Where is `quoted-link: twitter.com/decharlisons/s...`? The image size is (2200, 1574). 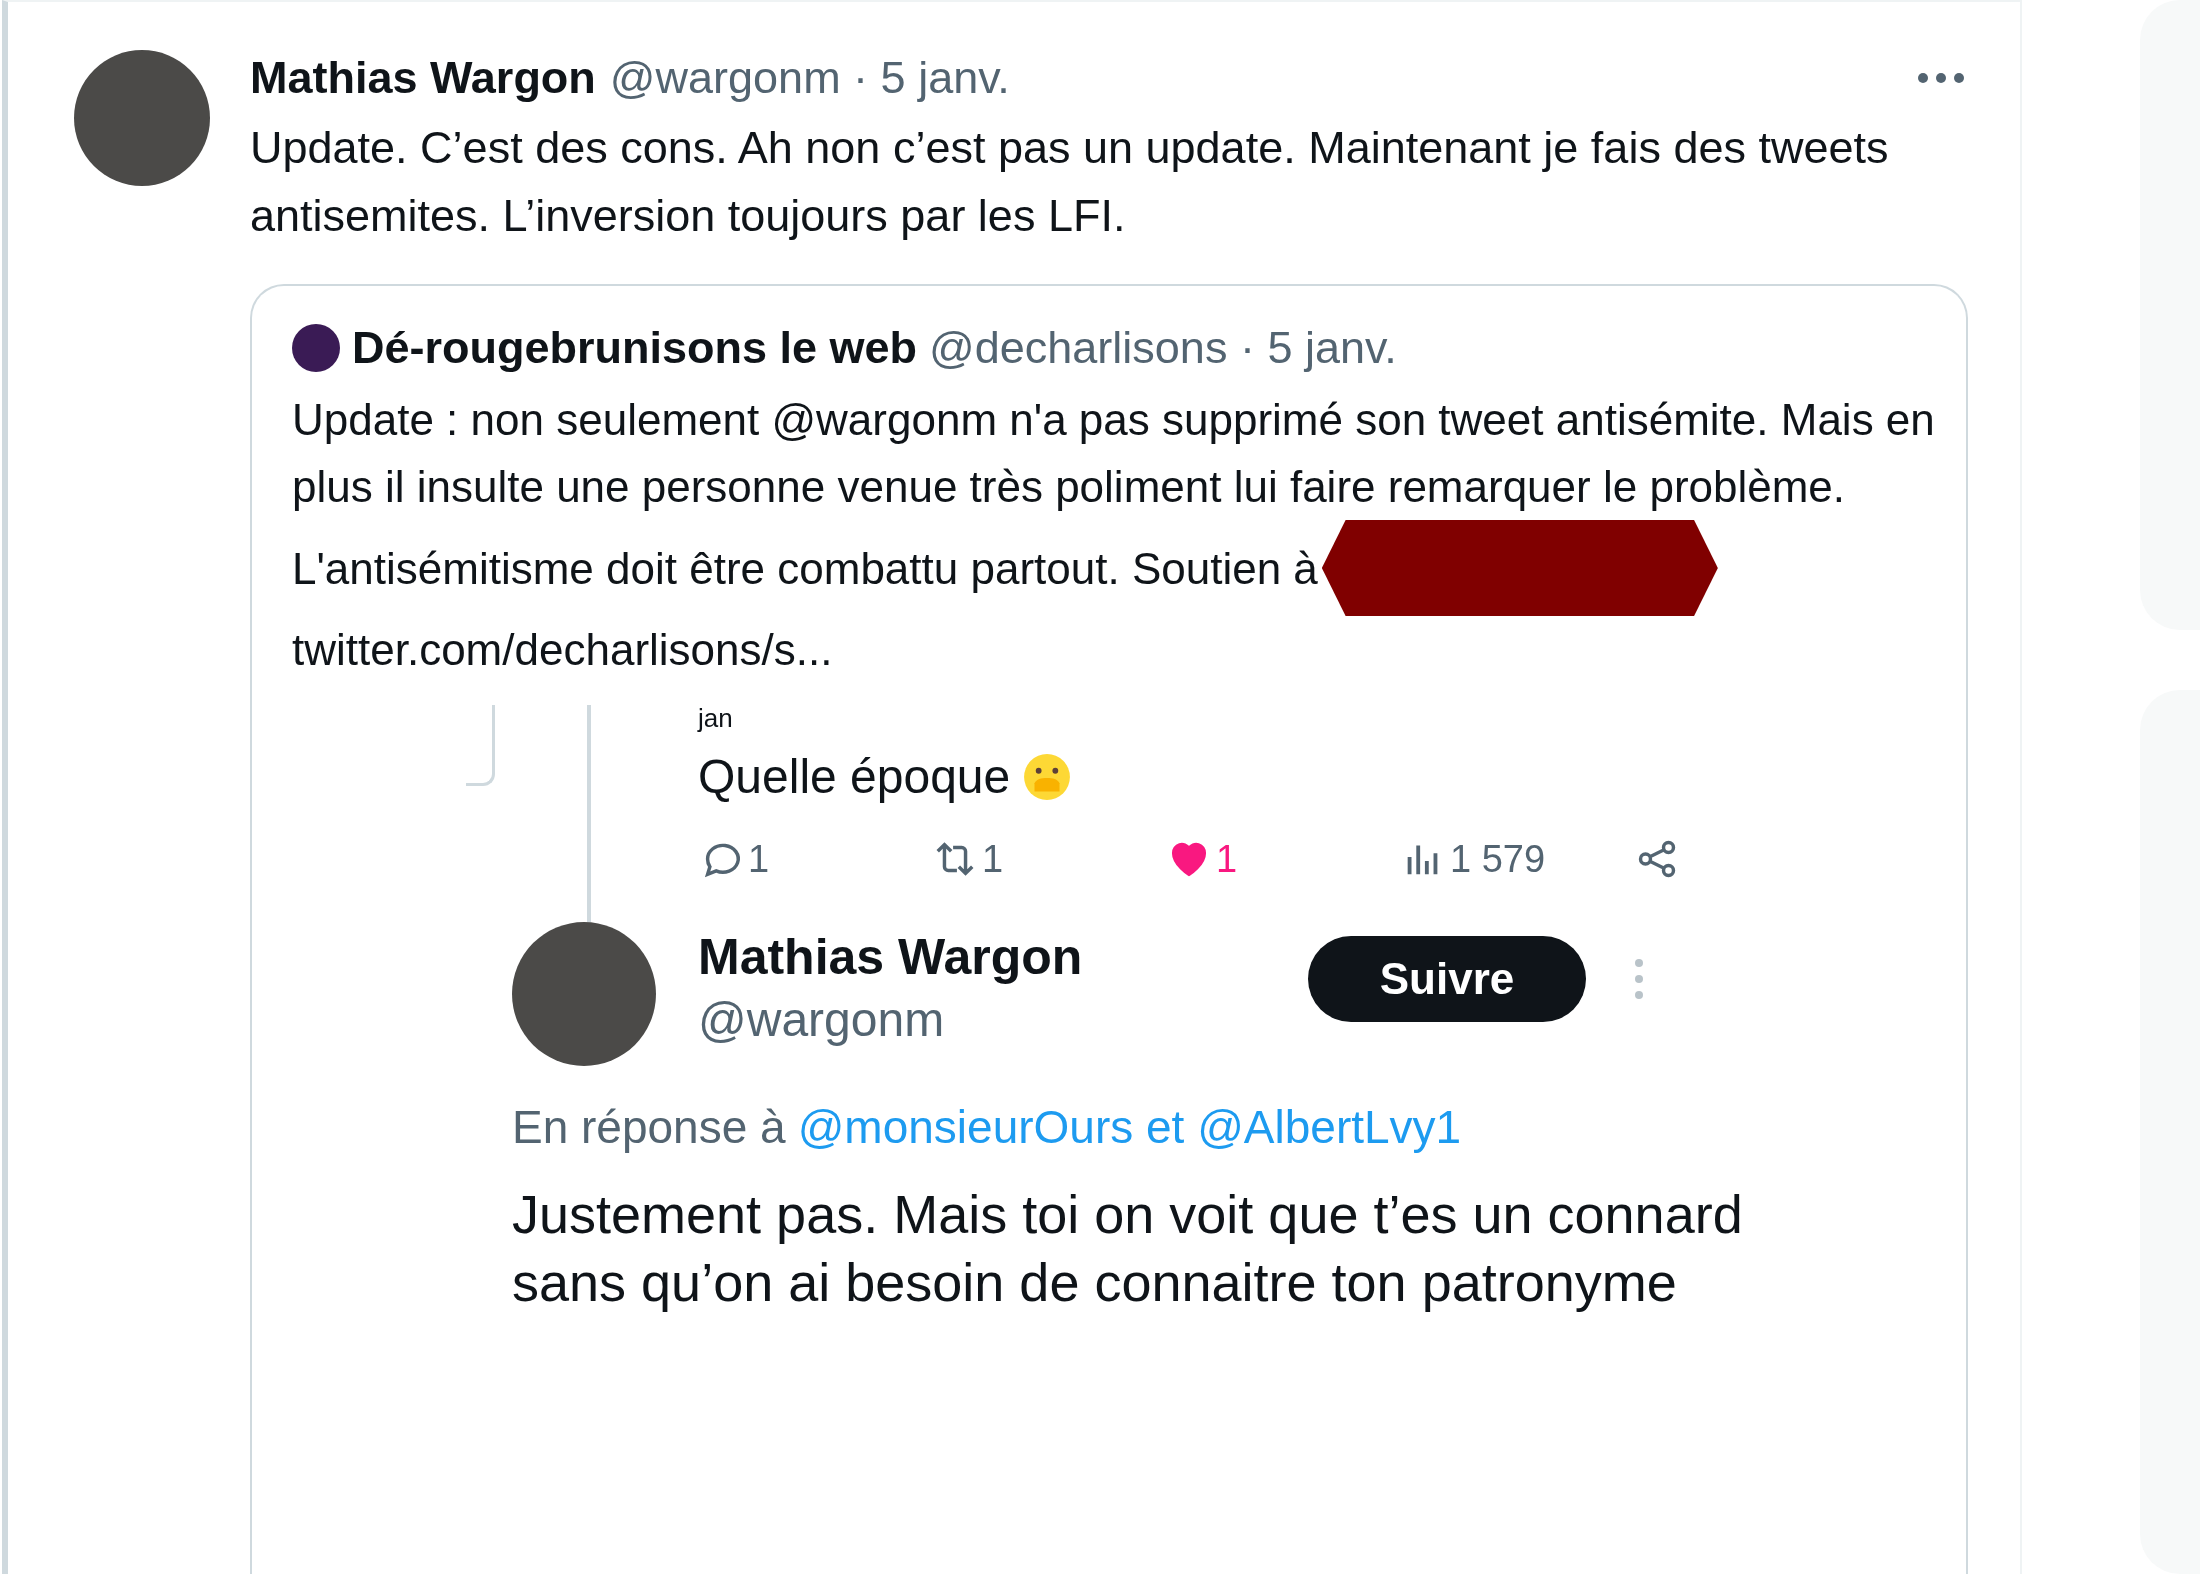
quoted-link: twitter.com/decharlisons/s... is located at coordinates (562, 650).